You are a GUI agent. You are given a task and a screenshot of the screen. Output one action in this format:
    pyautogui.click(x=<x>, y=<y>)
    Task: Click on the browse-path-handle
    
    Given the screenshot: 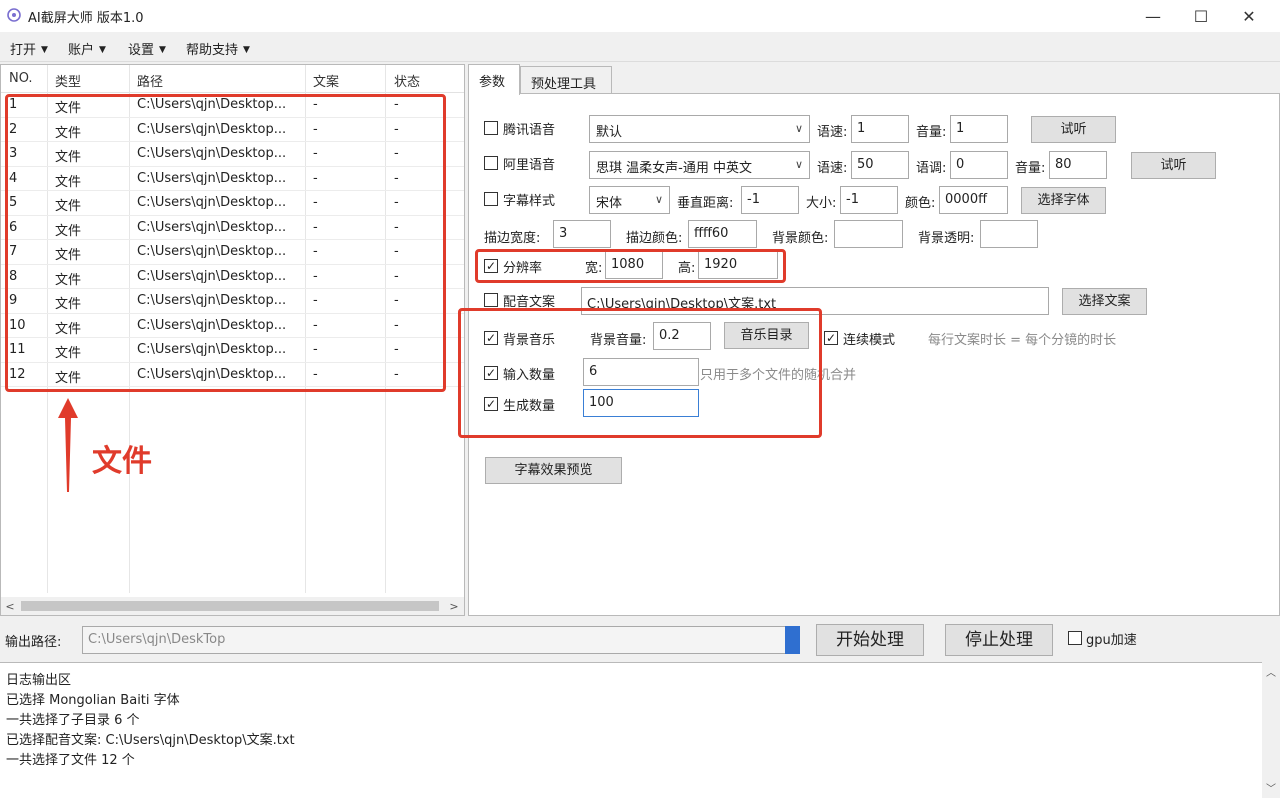 What is the action you would take?
    pyautogui.click(x=792, y=640)
    